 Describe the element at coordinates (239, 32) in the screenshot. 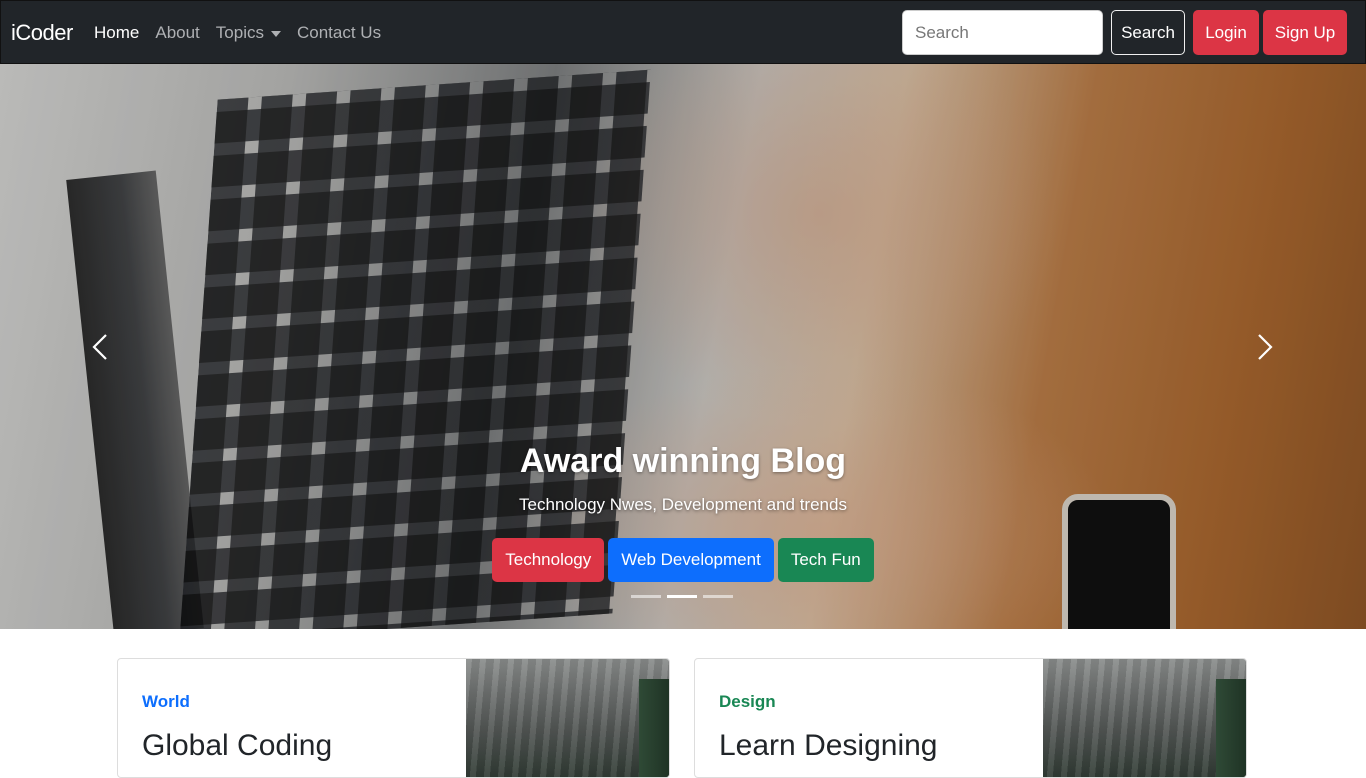

I see `nav-link-topics-label: Topics` at that location.